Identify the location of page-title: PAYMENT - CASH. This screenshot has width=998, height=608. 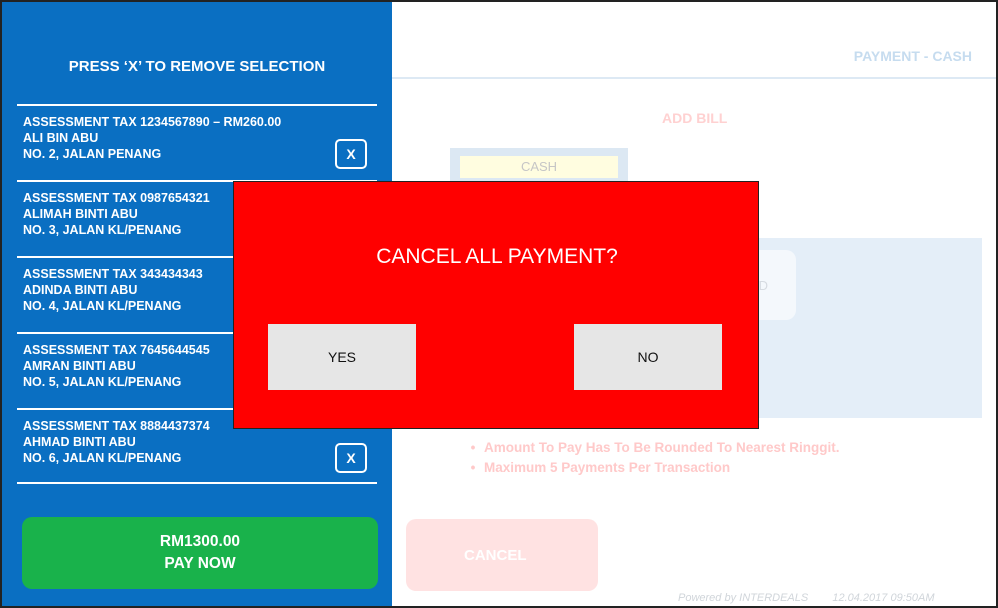
(912, 56).